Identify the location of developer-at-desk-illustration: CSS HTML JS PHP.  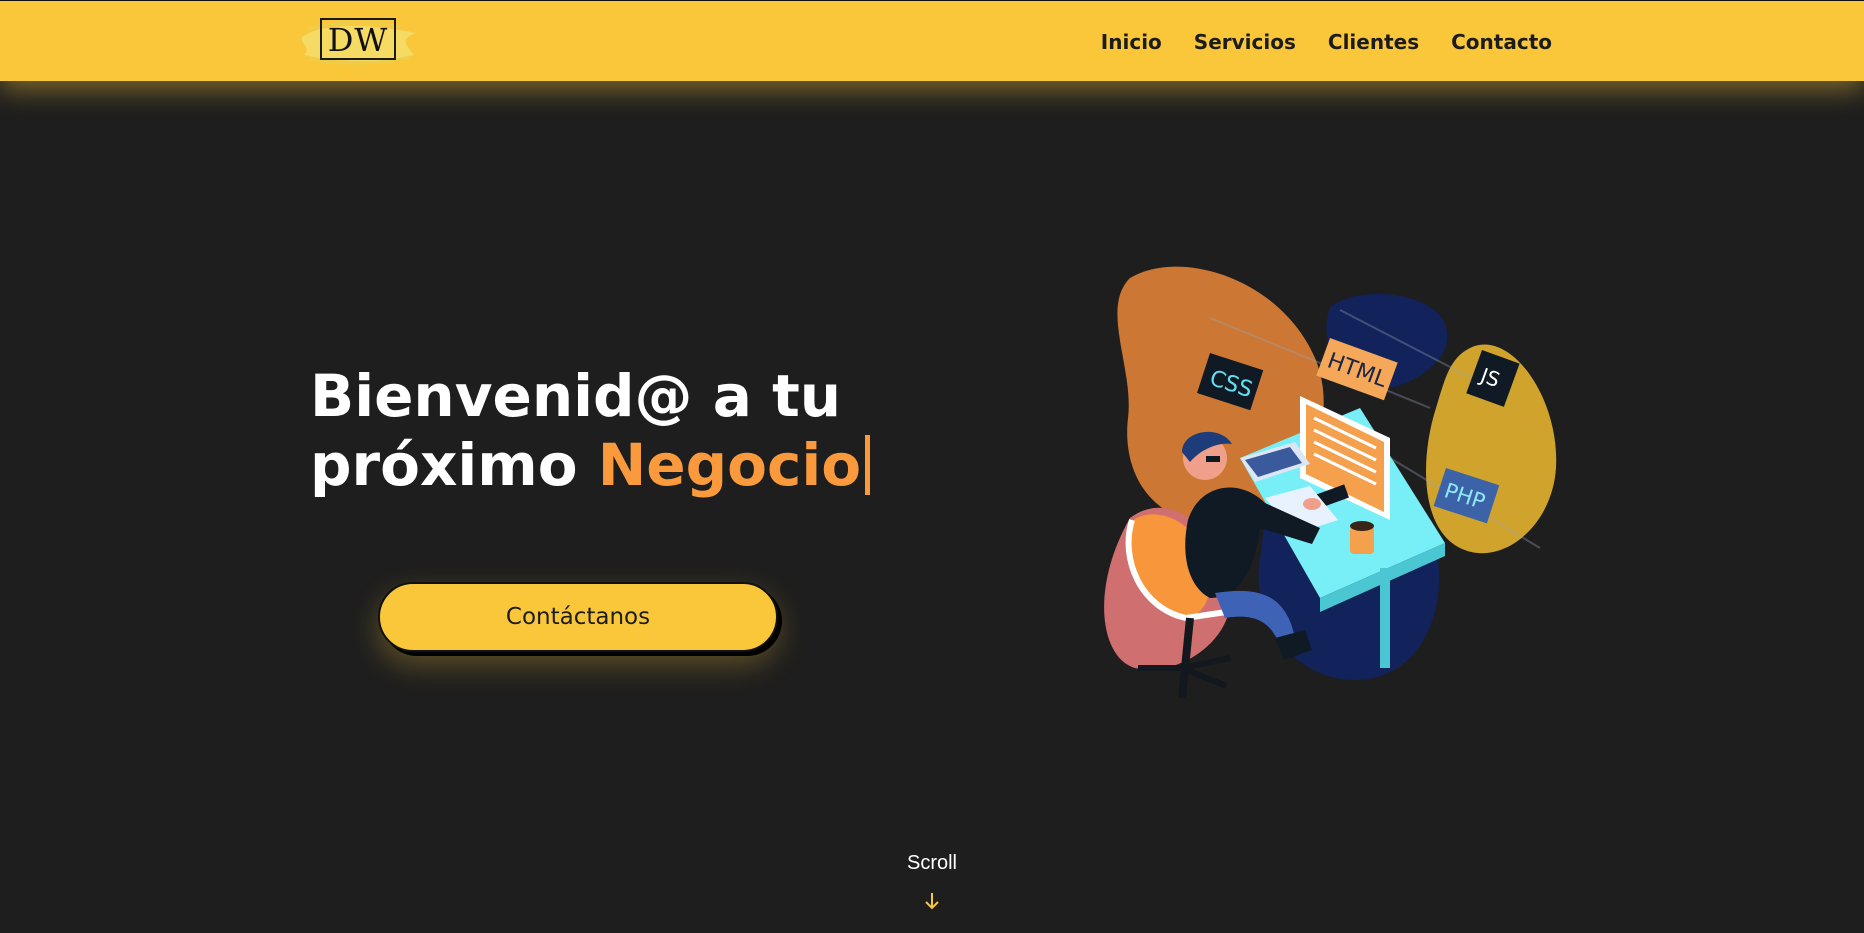
(1330, 483).